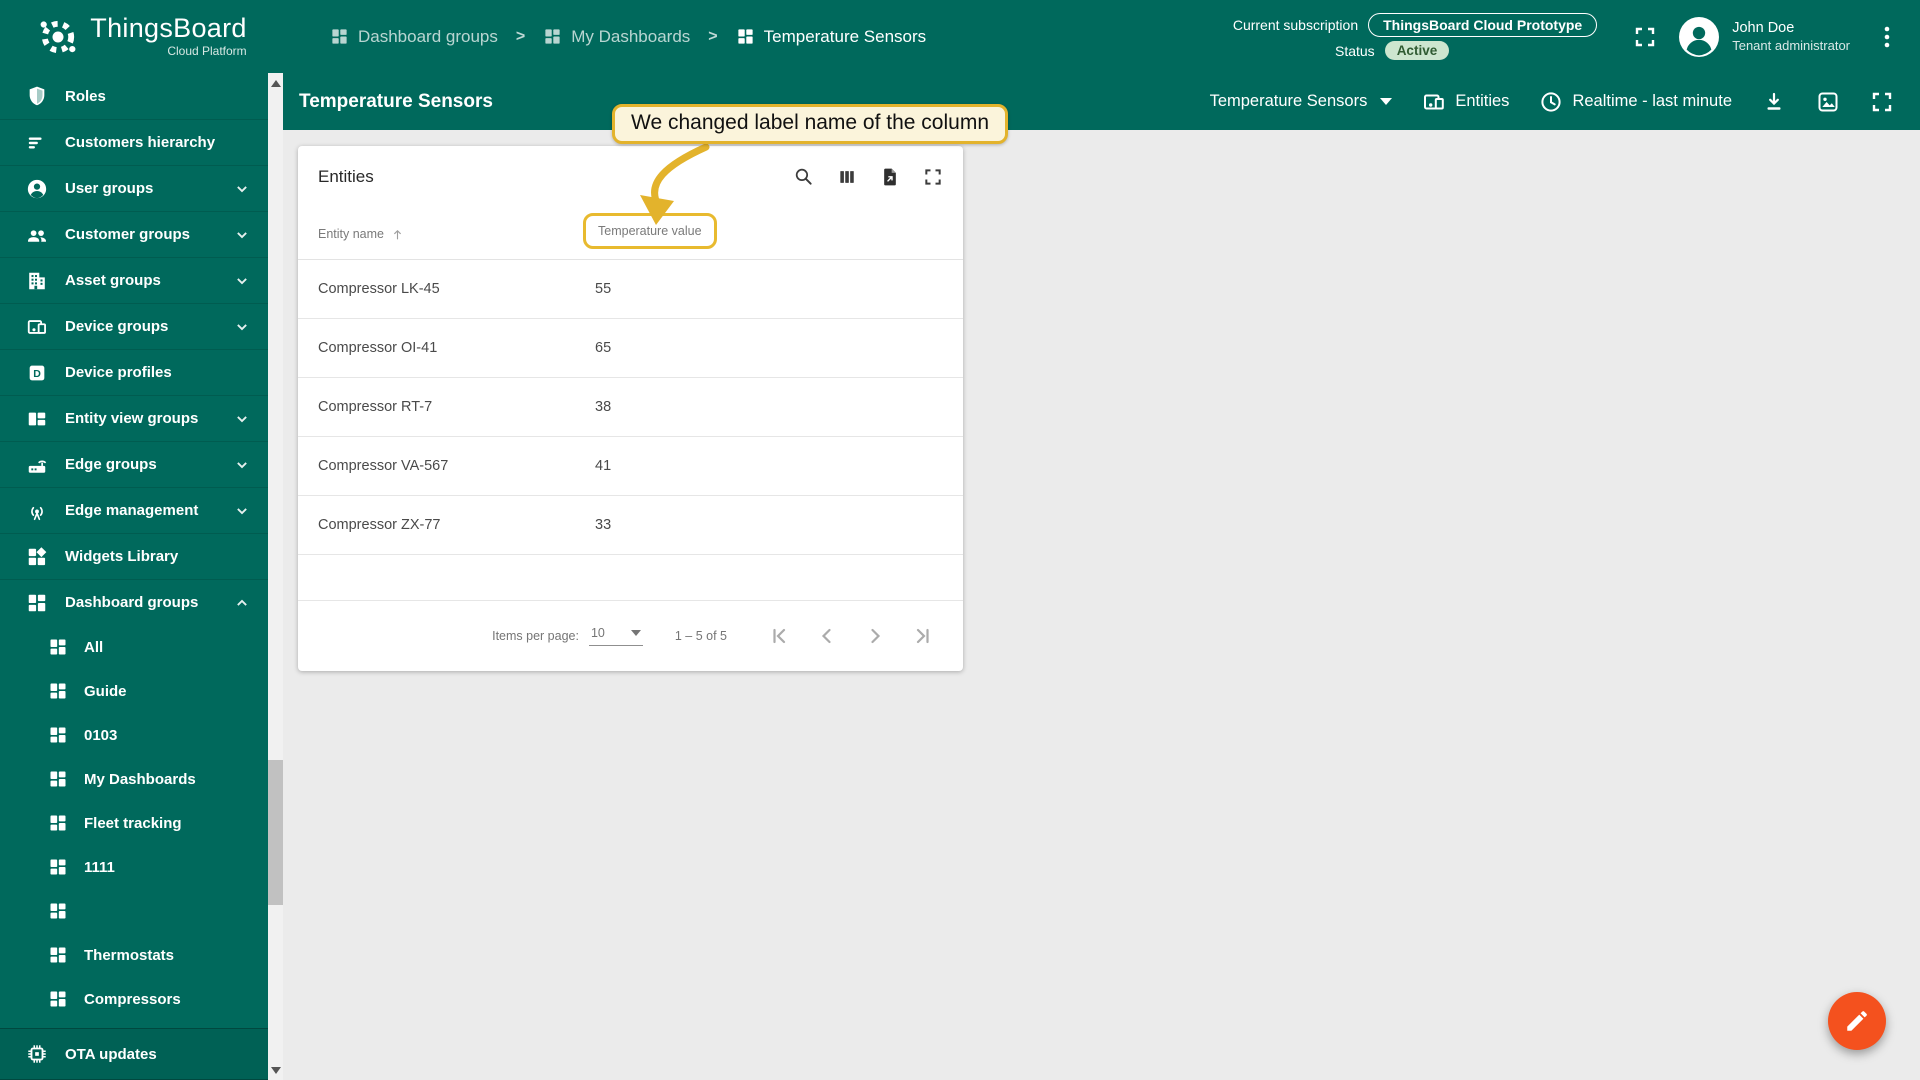 This screenshot has width=1920, height=1080. Describe the element at coordinates (275, 576) in the screenshot. I see `sidebar-scrollbar` at that location.